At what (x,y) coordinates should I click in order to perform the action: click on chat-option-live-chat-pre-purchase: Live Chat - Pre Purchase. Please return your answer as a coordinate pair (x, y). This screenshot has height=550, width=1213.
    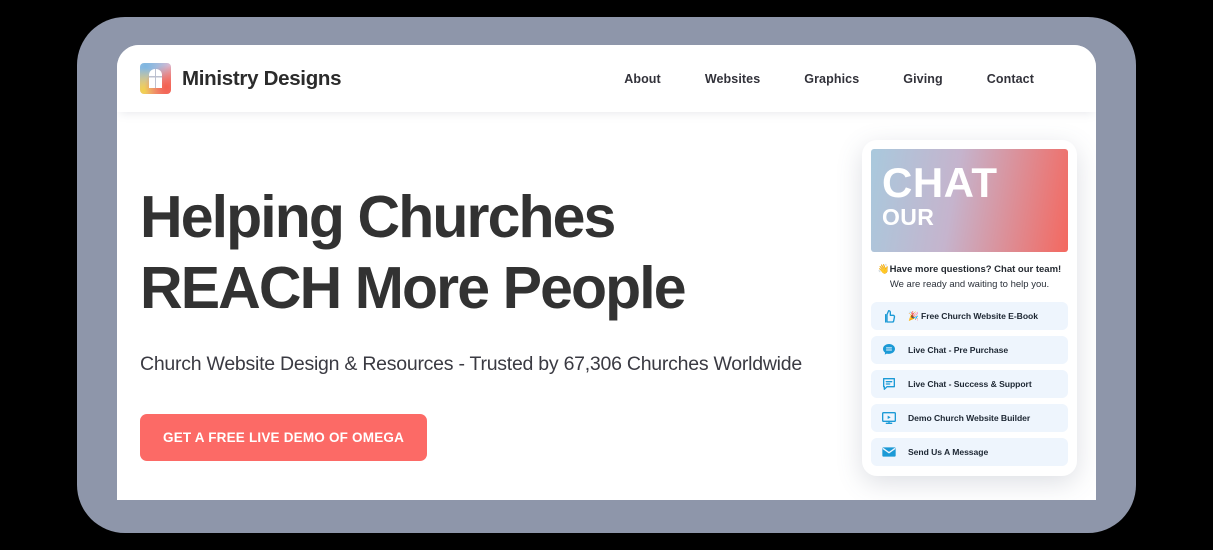
    Looking at the image, I should click on (969, 350).